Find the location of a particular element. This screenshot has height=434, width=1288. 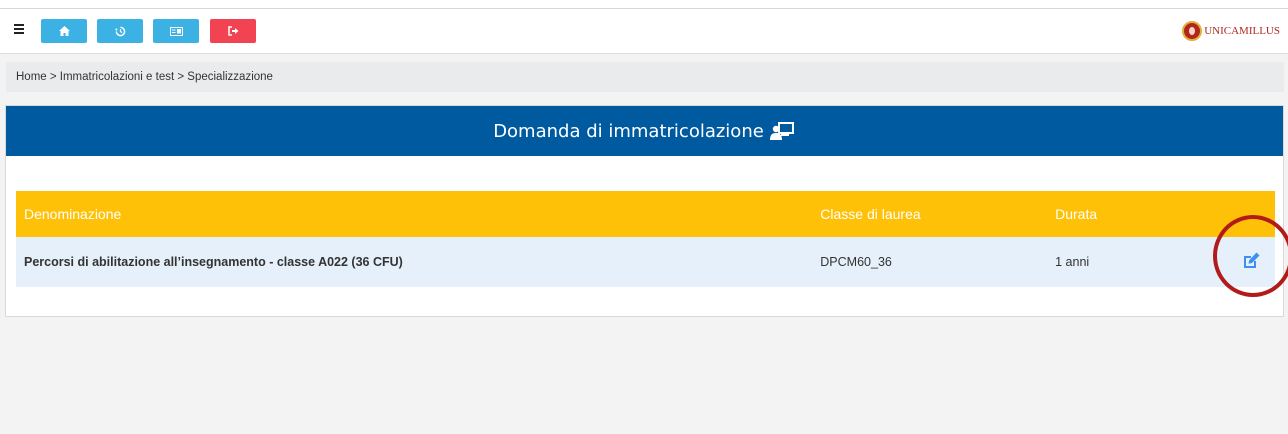

column-header-denominazione: Denominazione is located at coordinates (73, 214).